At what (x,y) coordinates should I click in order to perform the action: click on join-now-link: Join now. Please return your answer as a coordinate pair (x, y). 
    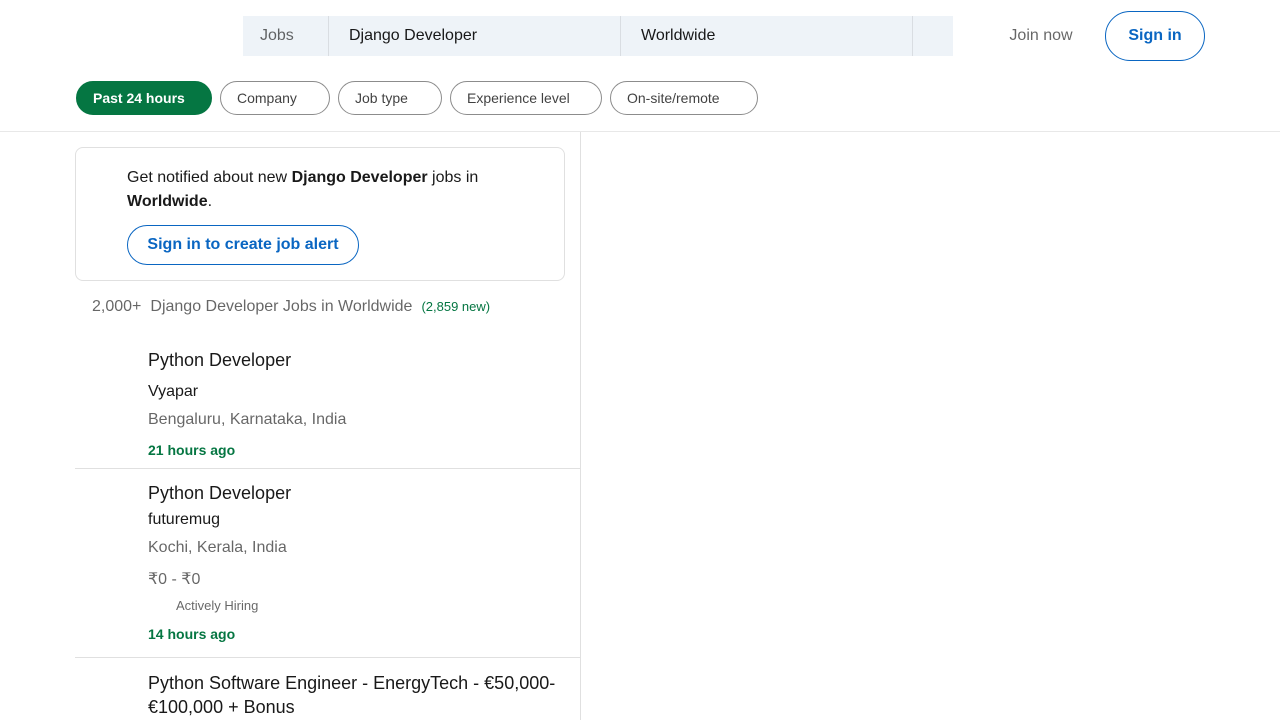
    Looking at the image, I should click on (1041, 36).